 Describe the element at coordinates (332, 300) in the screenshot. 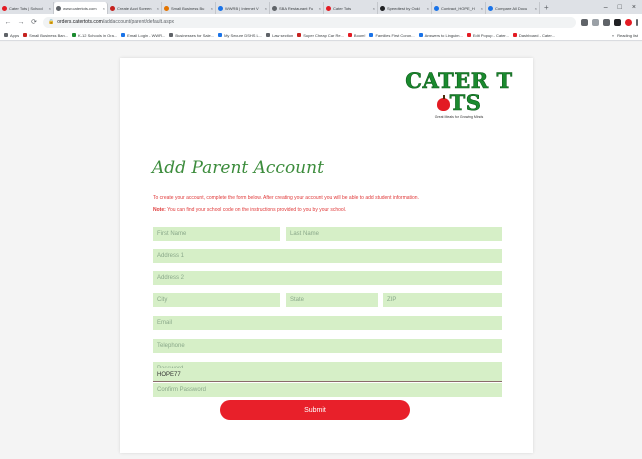

I see `state-field: State` at that location.